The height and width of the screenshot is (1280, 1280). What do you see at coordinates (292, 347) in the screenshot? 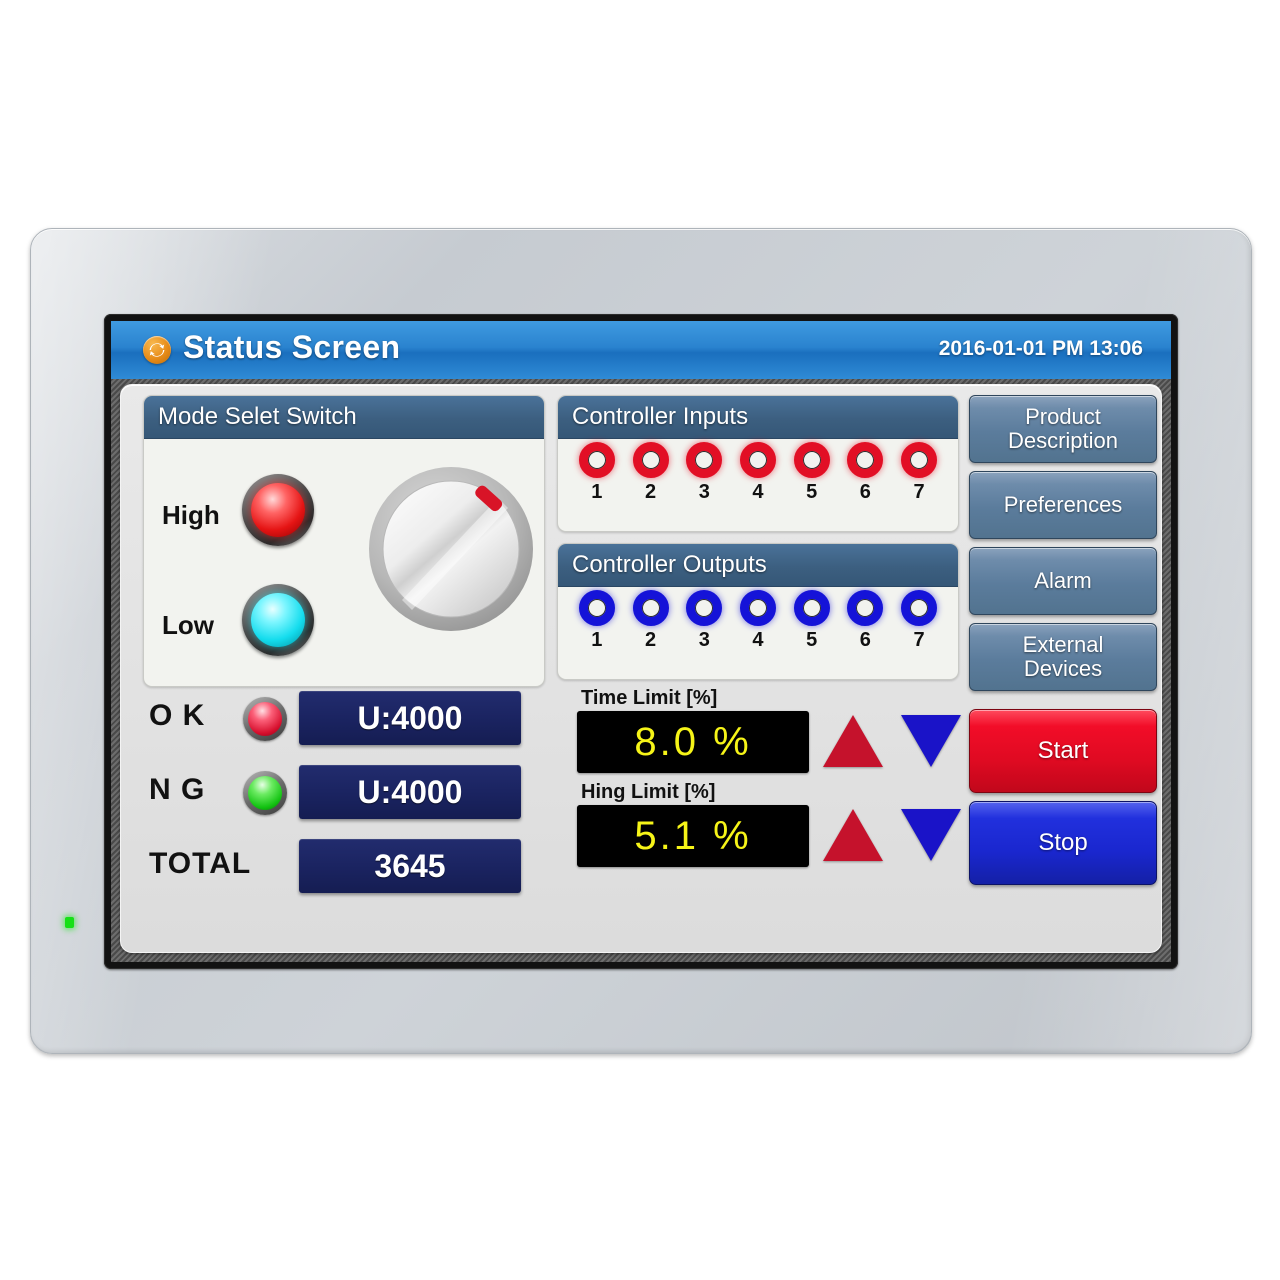
I see `page-title: Status Screen` at bounding box center [292, 347].